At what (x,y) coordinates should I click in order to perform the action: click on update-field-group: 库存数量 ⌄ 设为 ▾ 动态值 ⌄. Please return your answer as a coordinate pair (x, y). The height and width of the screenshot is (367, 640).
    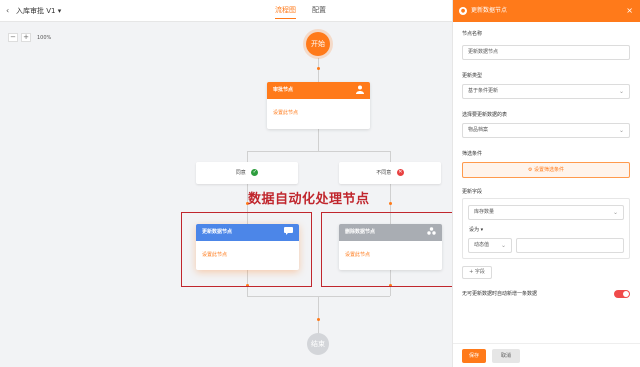
    Looking at the image, I should click on (546, 228).